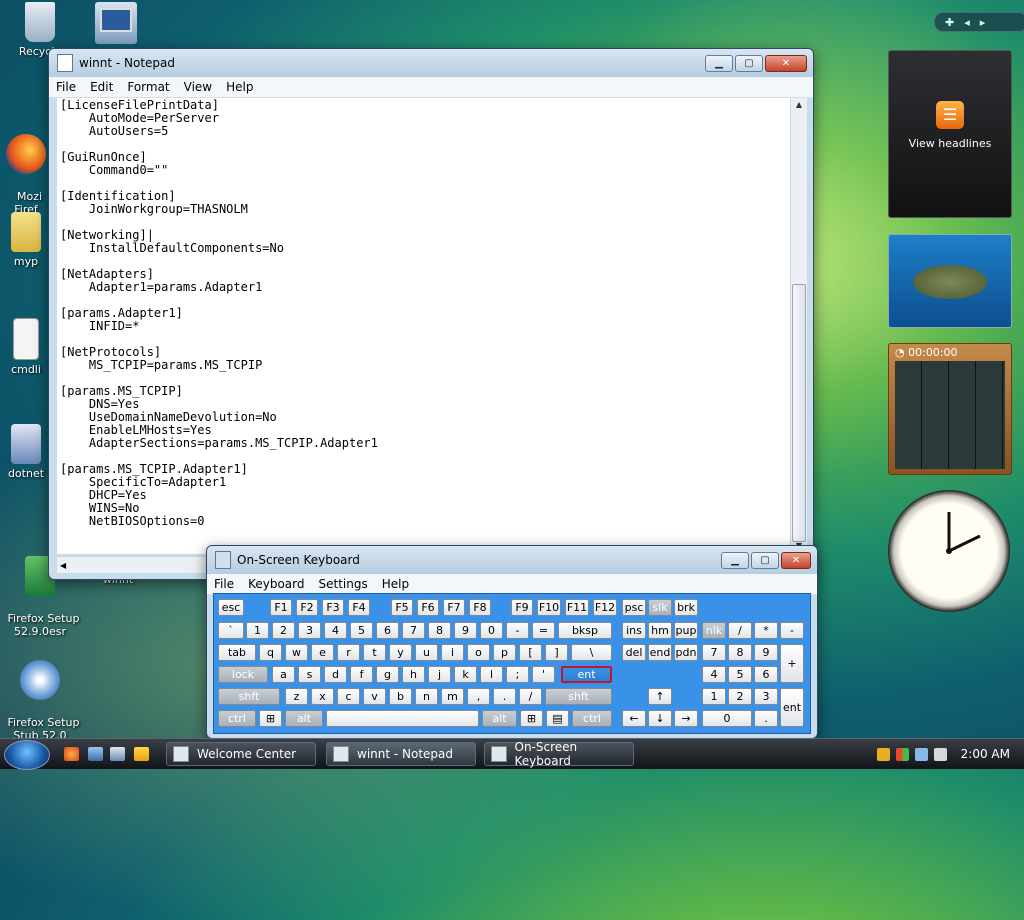 This screenshot has height=920, width=1024. I want to click on key-e: e, so click(322, 652).